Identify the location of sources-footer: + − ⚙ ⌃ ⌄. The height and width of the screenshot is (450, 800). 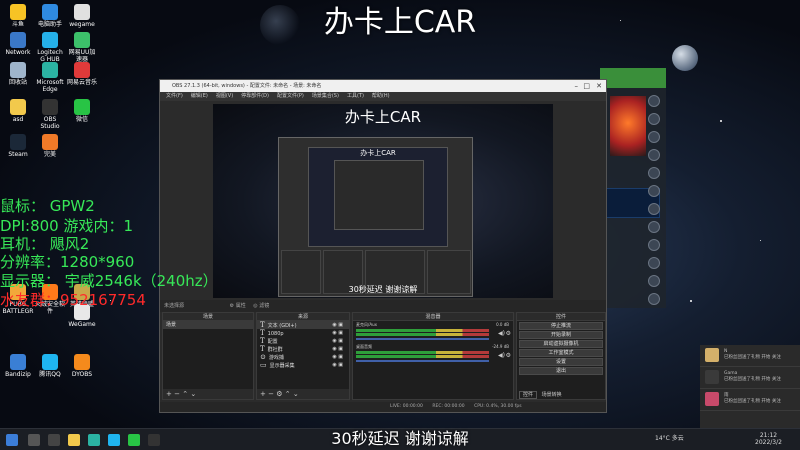
(303, 394).